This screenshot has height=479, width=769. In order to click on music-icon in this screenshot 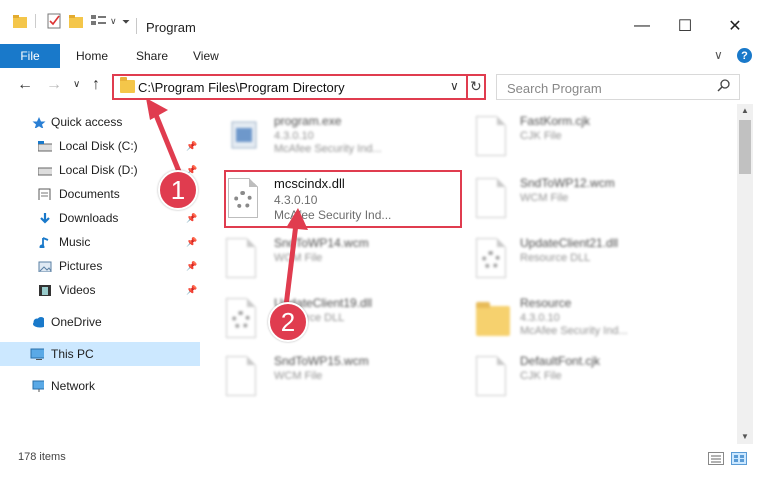, I will do `click(44, 242)`.